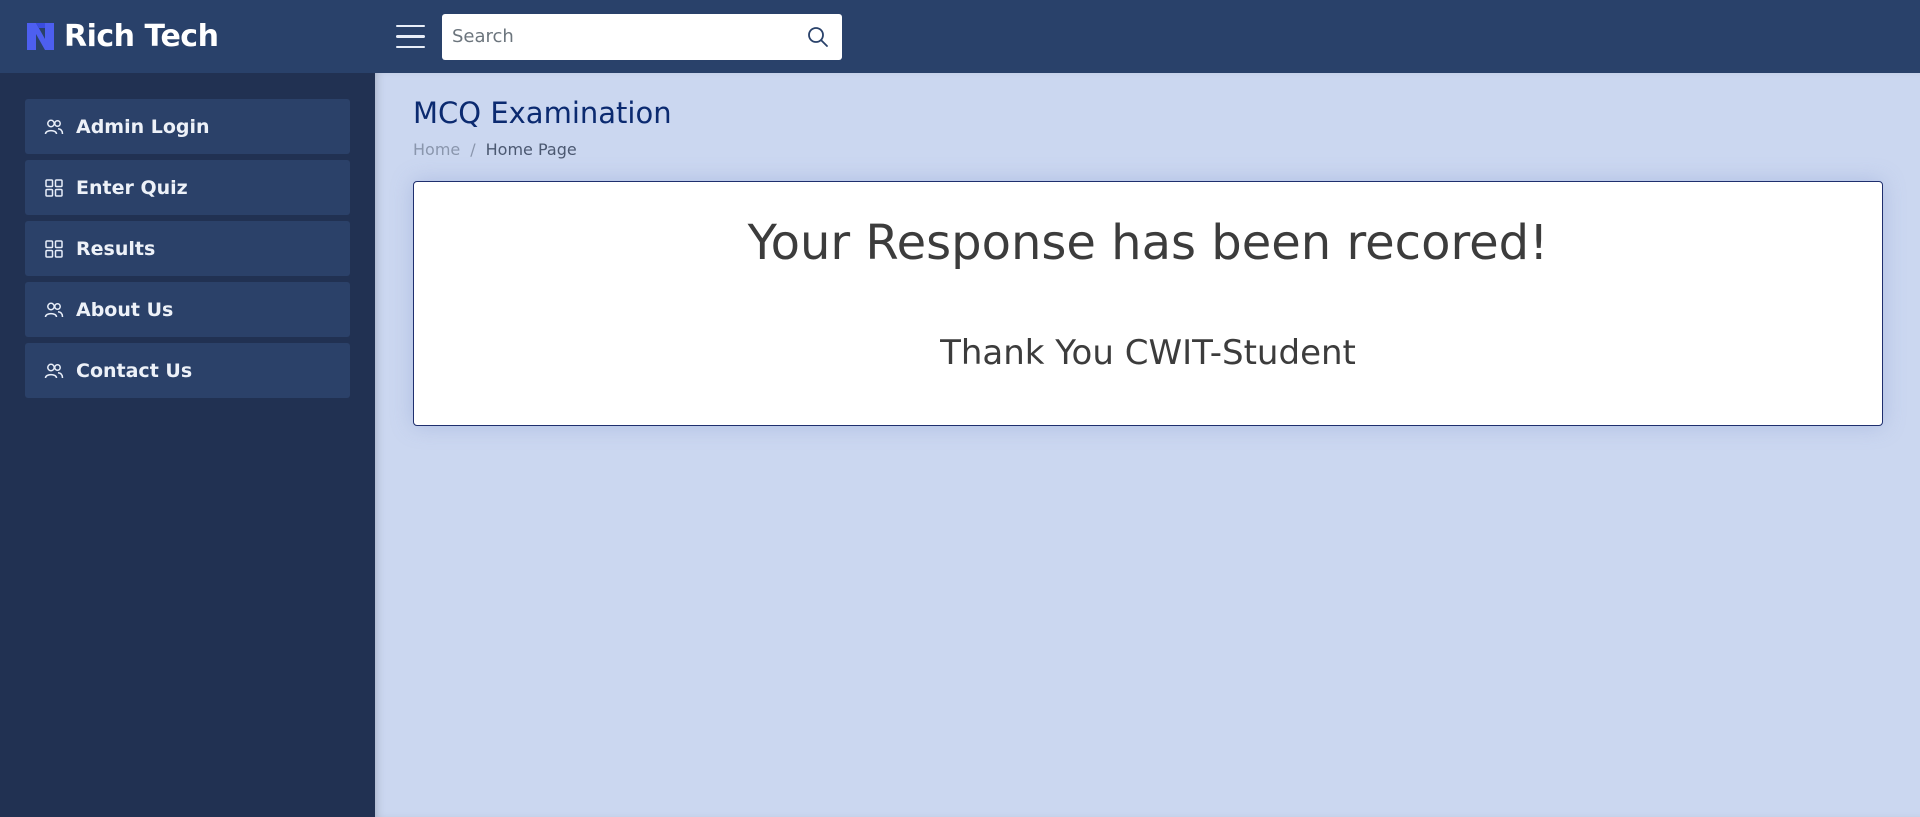 The image size is (1920, 817). What do you see at coordinates (132, 187) in the screenshot?
I see `sidebar-item-label: Enter Quiz` at bounding box center [132, 187].